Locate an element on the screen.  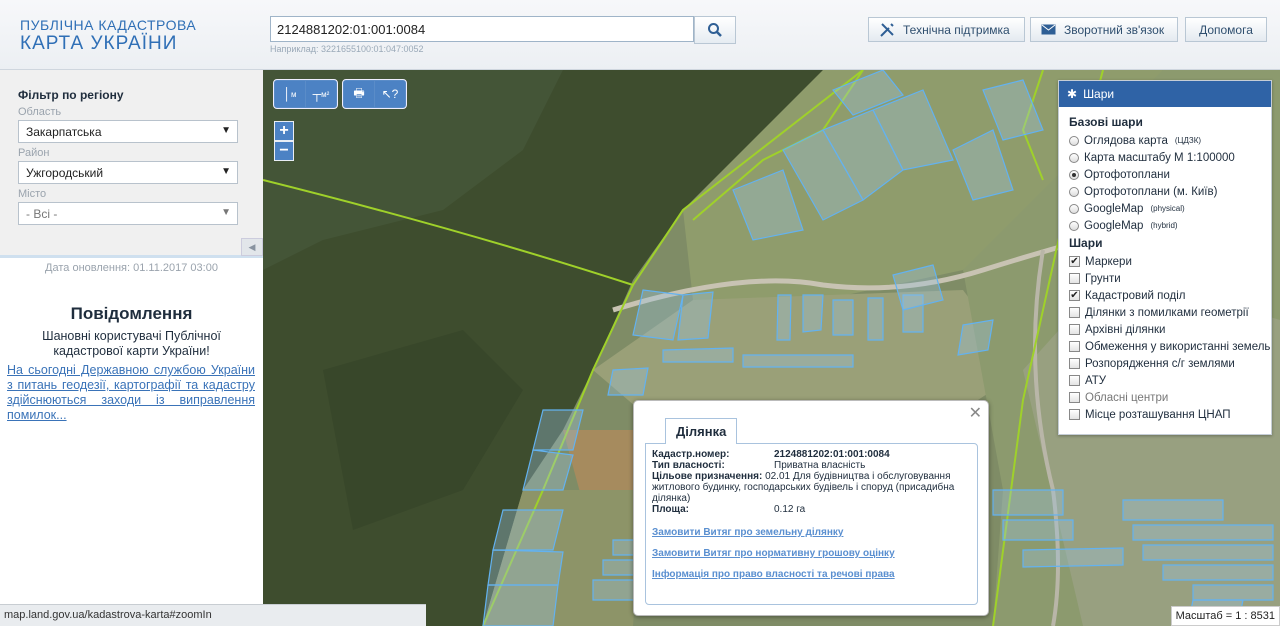
raion-select: Ужгородський ▼ is located at coordinates (128, 172).